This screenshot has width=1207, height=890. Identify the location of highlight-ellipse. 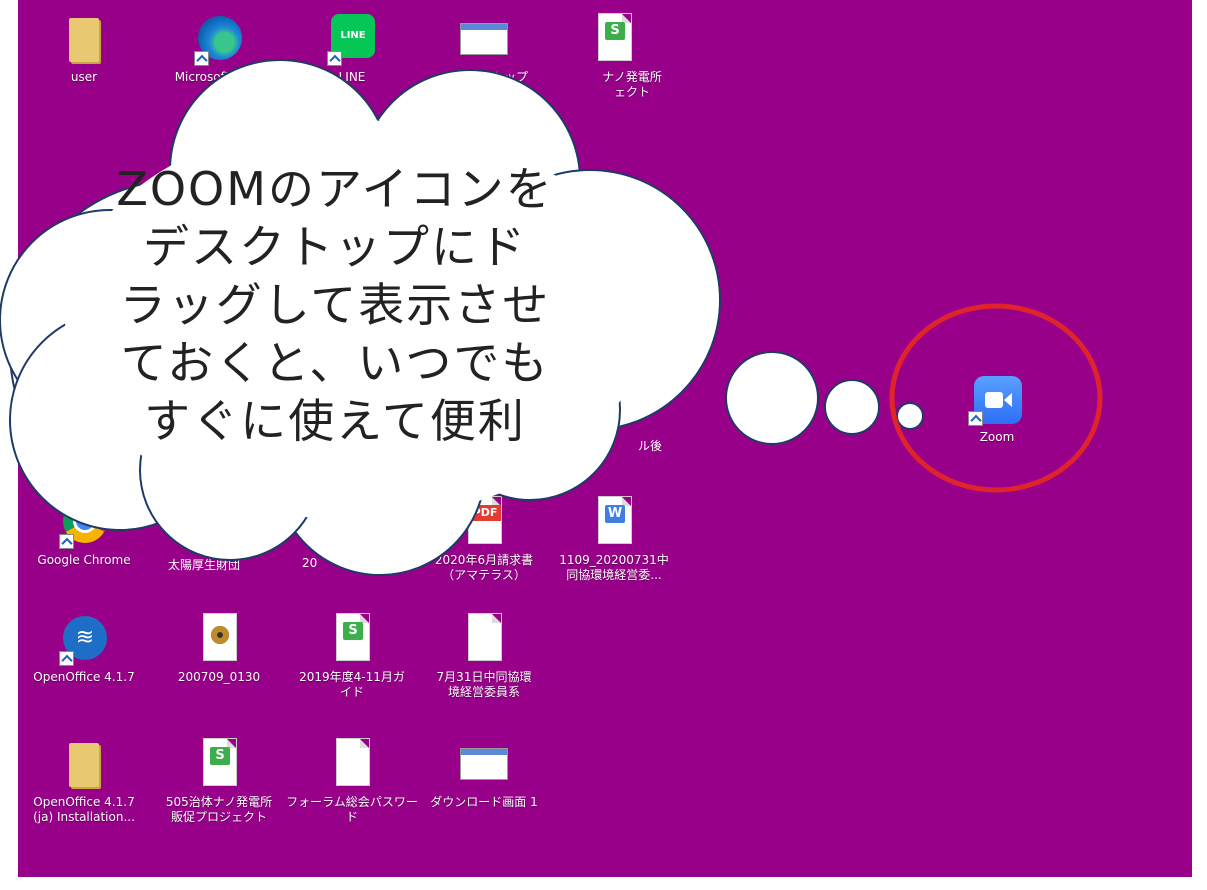
(996, 398).